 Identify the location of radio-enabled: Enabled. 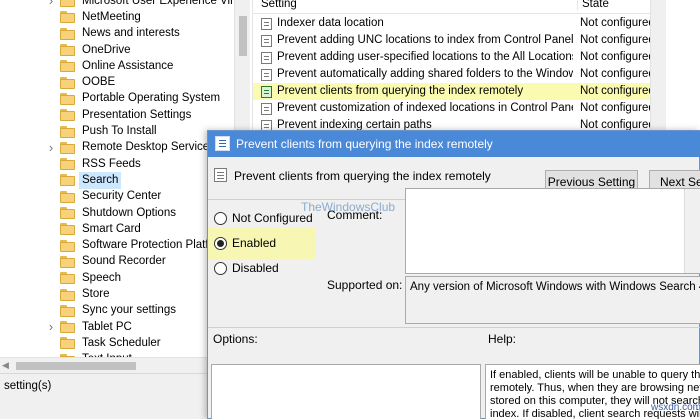
(245, 243).